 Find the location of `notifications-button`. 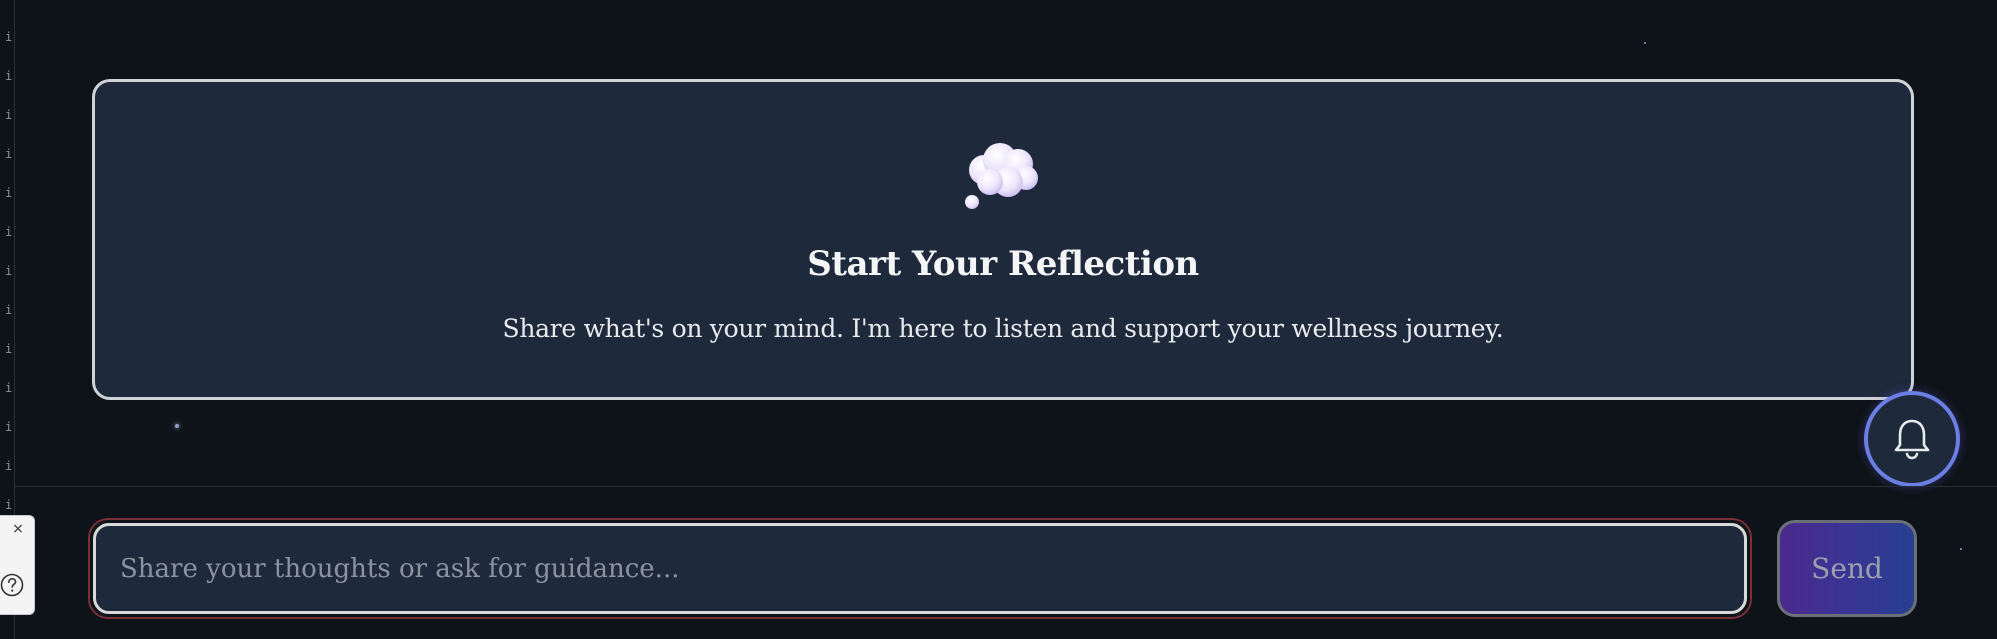

notifications-button is located at coordinates (1912, 439).